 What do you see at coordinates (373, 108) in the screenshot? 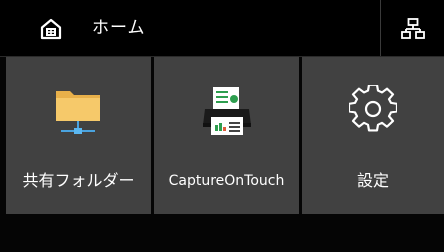
I see `settings-gear-icon` at bounding box center [373, 108].